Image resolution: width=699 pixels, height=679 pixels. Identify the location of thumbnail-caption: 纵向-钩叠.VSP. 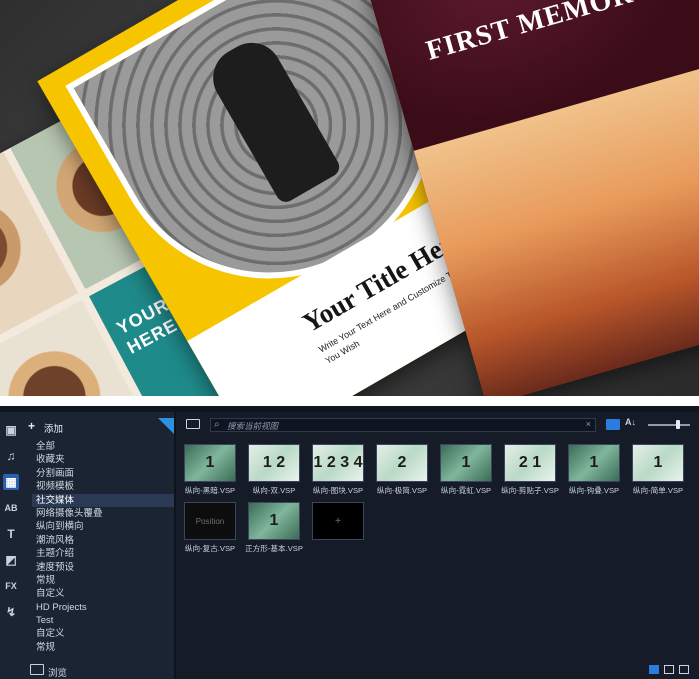
(594, 490).